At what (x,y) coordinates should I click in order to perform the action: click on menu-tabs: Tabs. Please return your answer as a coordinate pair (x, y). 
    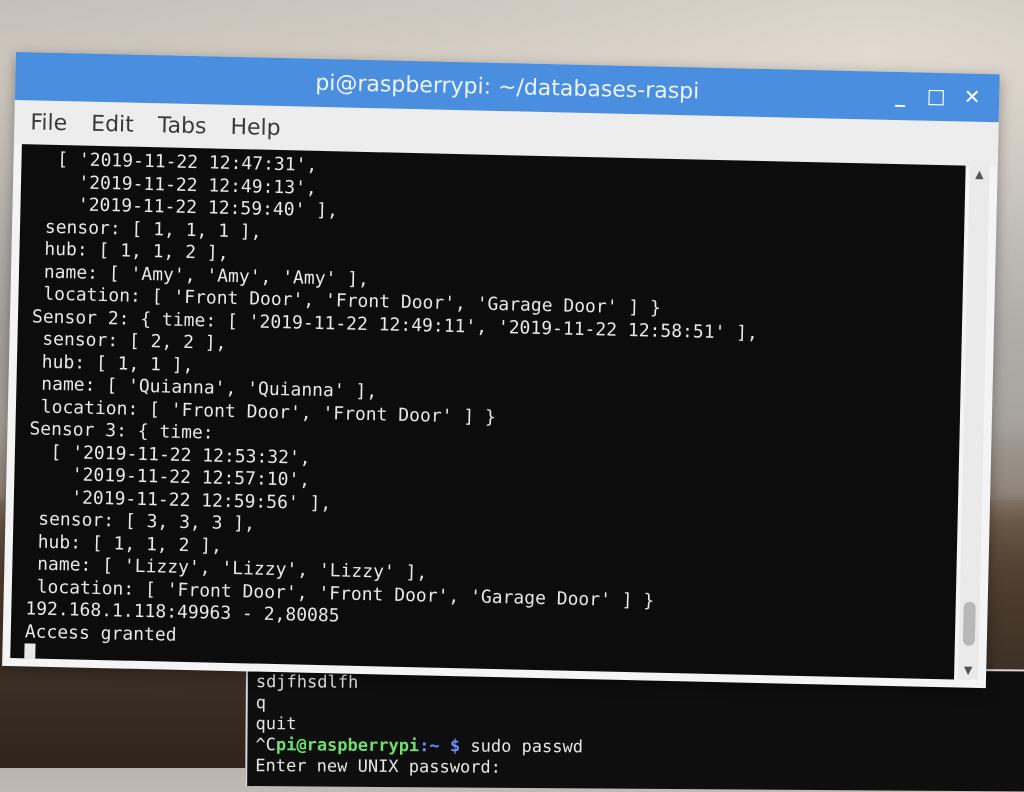
    Looking at the image, I should click on (181, 126).